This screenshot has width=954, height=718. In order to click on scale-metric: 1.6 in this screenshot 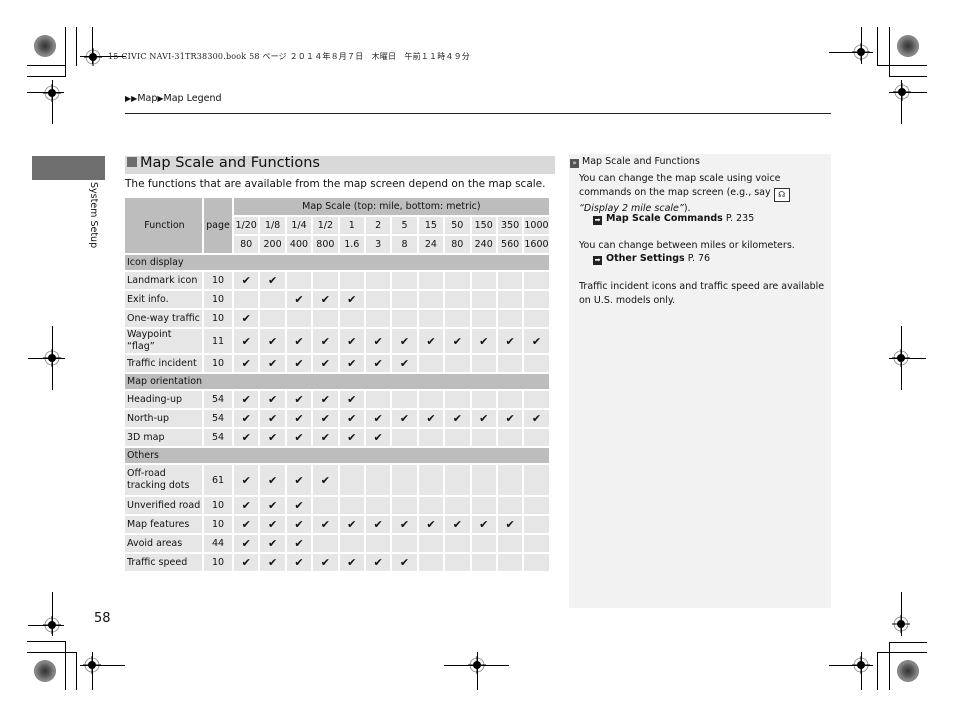, I will do `click(351, 244)`.